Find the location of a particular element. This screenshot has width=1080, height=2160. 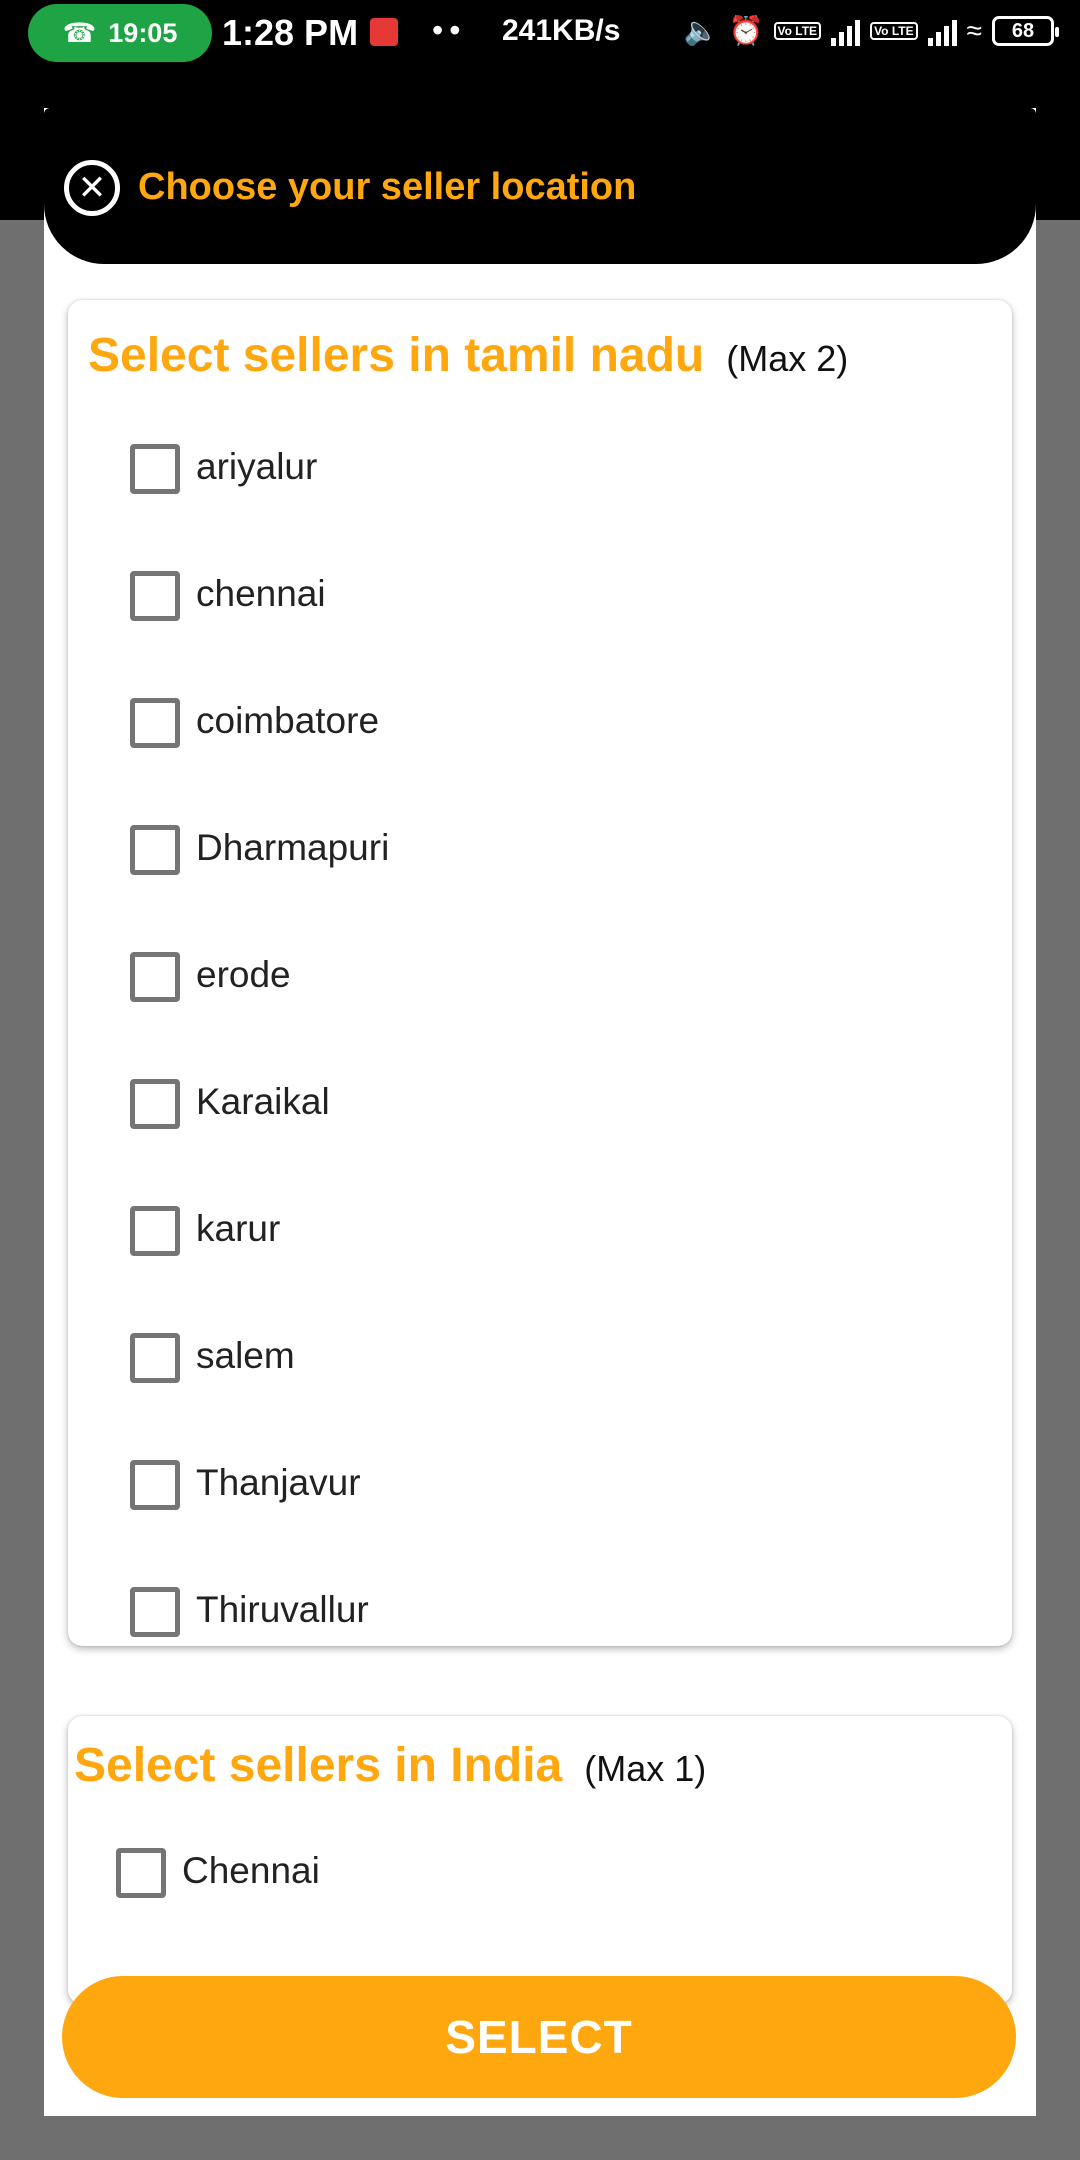

seller-label: erode is located at coordinates (243, 974).